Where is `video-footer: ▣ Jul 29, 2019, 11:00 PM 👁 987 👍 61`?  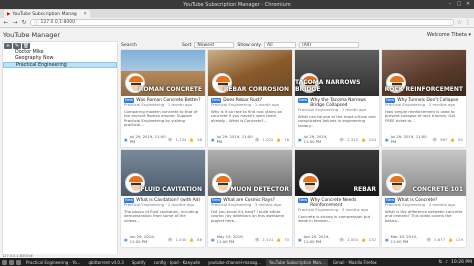 video-footer: ▣ Jul 29, 2019, 11:00 PM 👁 987 👍 61 is located at coordinates (424, 139).